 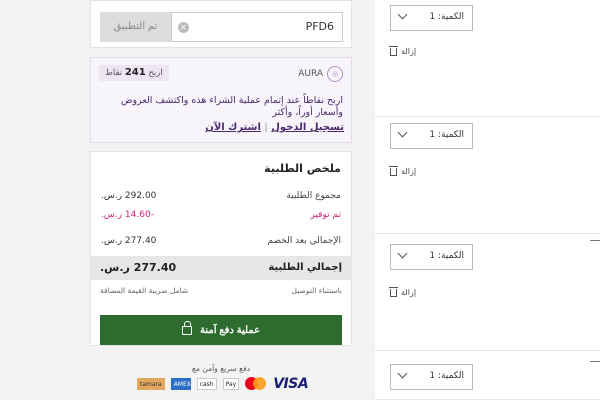 I want to click on promo-code-card: تم التطبيق ✕ PFD6, so click(x=221, y=24).